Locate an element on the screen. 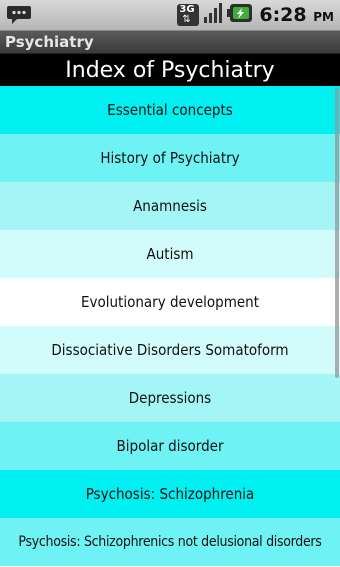 The width and height of the screenshot is (340, 567). index-header: Index of Psychiatry is located at coordinates (170, 70).